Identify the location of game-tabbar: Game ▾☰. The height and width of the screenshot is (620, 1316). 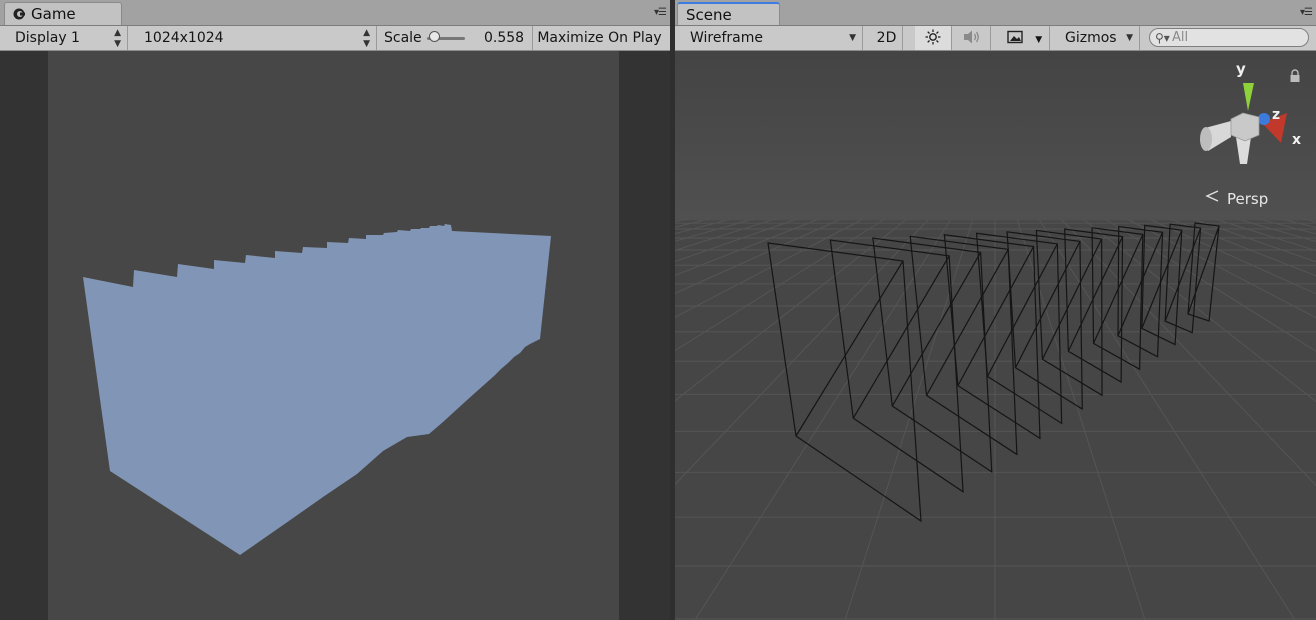
(335, 13).